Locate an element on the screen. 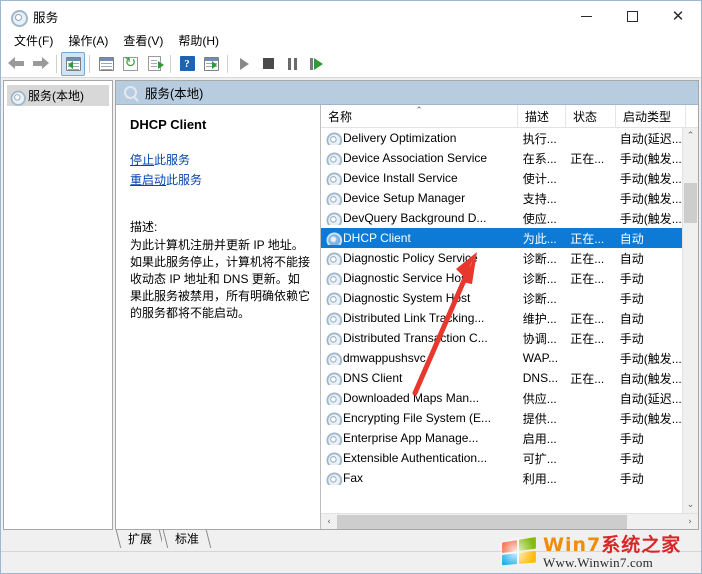 Image resolution: width=702 pixels, height=574 pixels. table-row: Enterprise App Manage... 启用... 手动 is located at coordinates (501, 438).